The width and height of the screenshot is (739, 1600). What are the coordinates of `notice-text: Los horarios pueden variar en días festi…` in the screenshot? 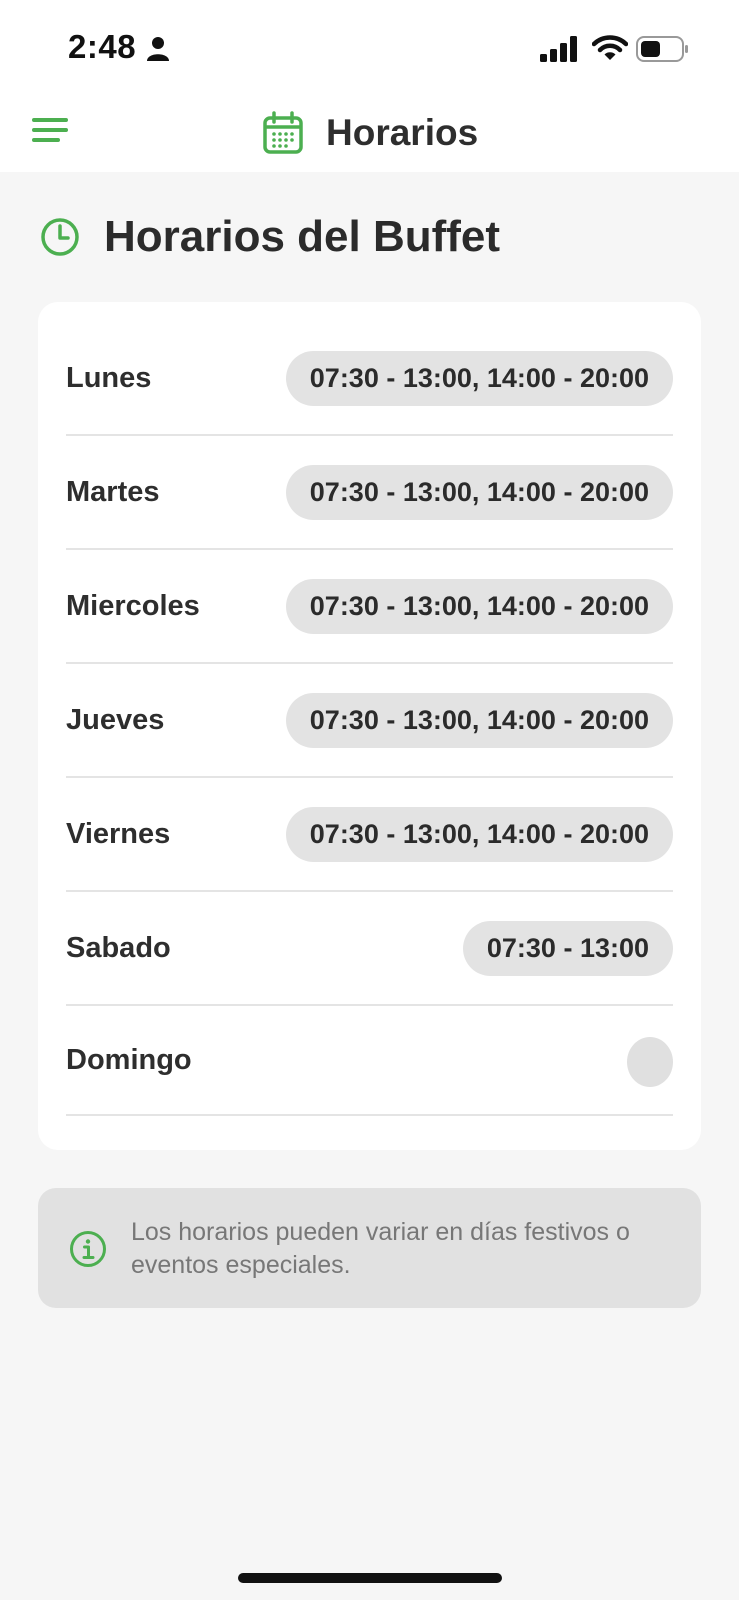 It's located at (380, 1248).